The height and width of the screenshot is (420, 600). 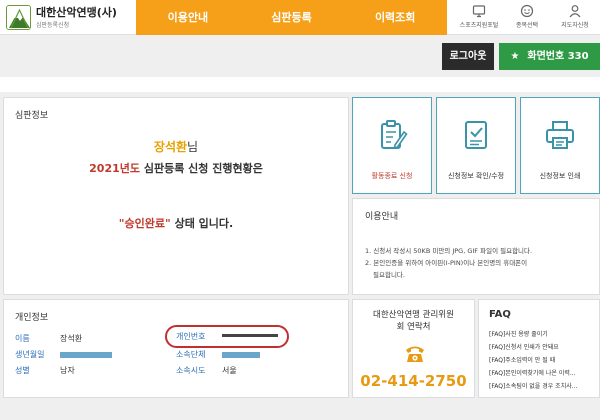 I want to click on confirm-edit-tile: 신청정보 확인/수정, so click(x=476, y=145).